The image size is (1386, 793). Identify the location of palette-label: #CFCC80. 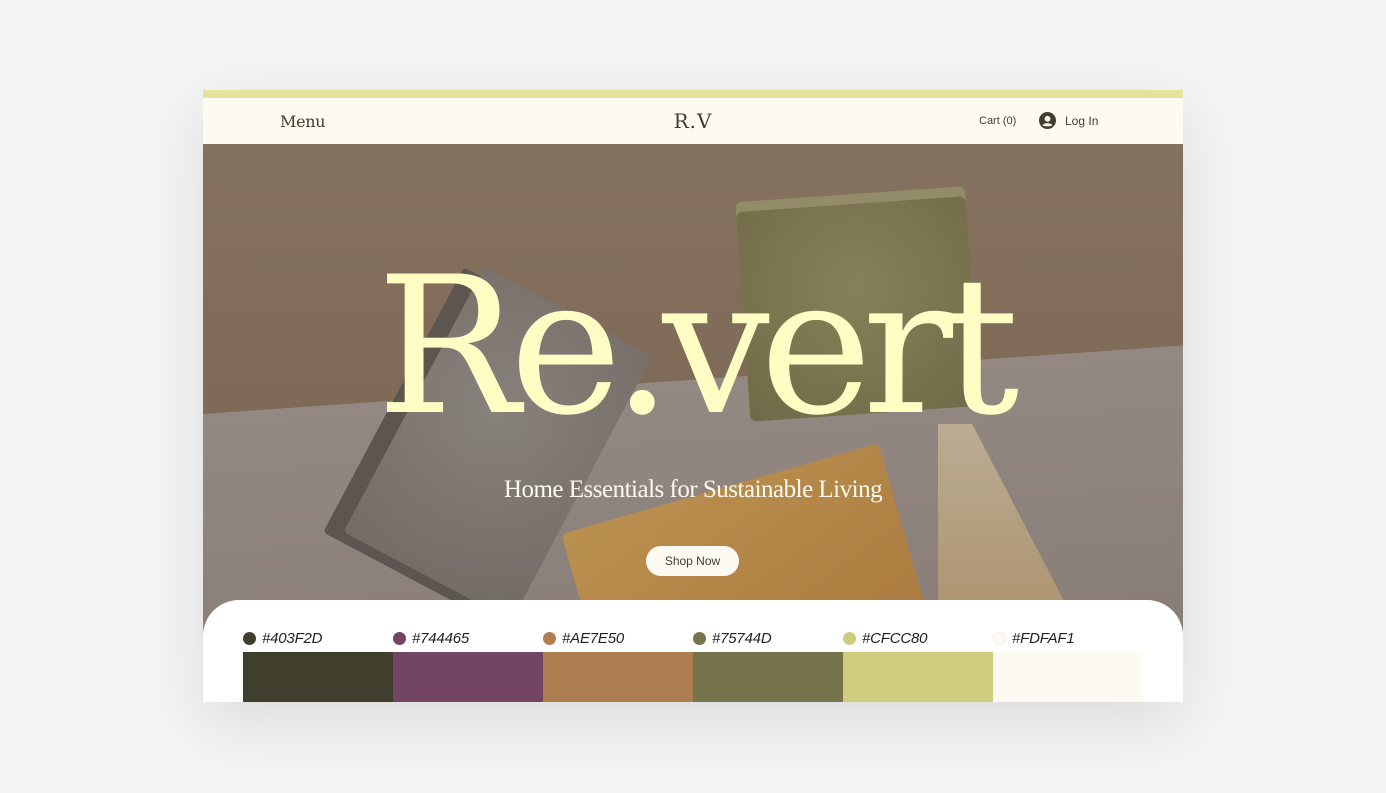
(918, 638).